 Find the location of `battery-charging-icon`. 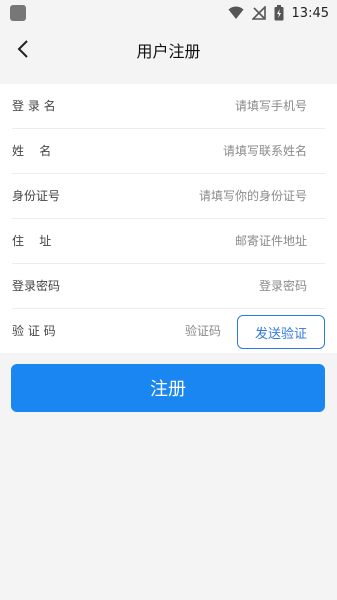

battery-charging-icon is located at coordinates (279, 13).